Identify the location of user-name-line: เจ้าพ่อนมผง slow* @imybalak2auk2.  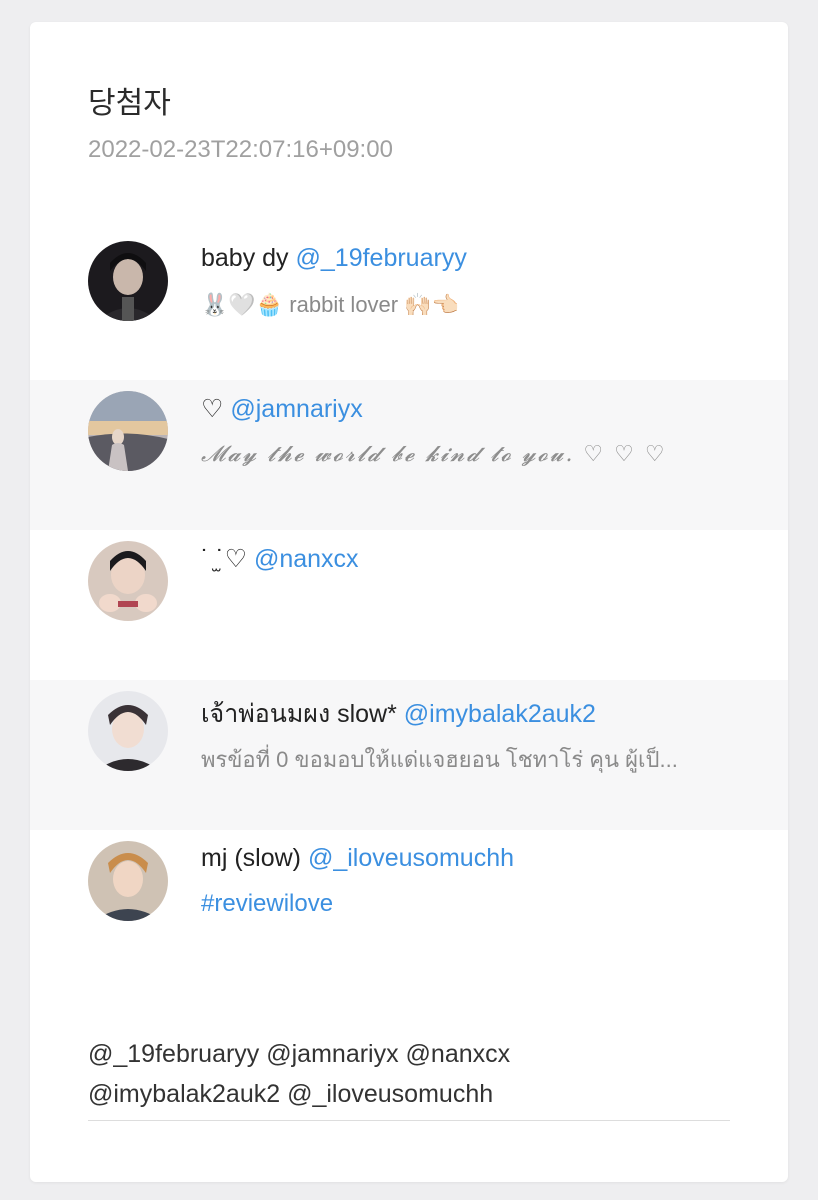
(398, 714).